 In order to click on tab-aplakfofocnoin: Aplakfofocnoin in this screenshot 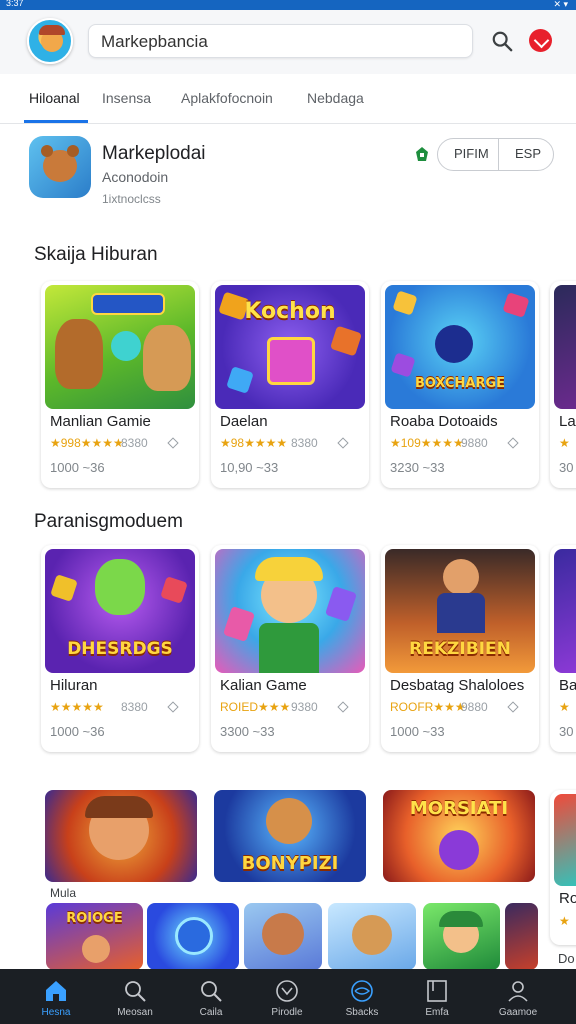, I will do `click(227, 98)`.